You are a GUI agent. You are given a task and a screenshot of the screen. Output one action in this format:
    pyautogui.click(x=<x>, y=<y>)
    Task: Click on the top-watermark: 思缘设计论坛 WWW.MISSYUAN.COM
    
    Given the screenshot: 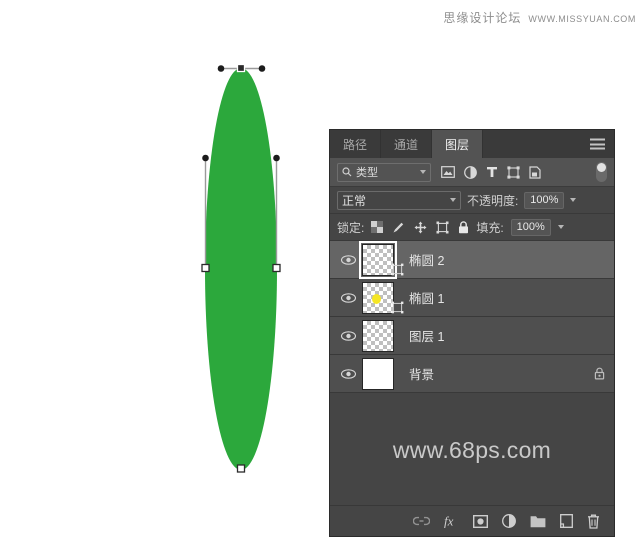 What is the action you would take?
    pyautogui.click(x=539, y=17)
    